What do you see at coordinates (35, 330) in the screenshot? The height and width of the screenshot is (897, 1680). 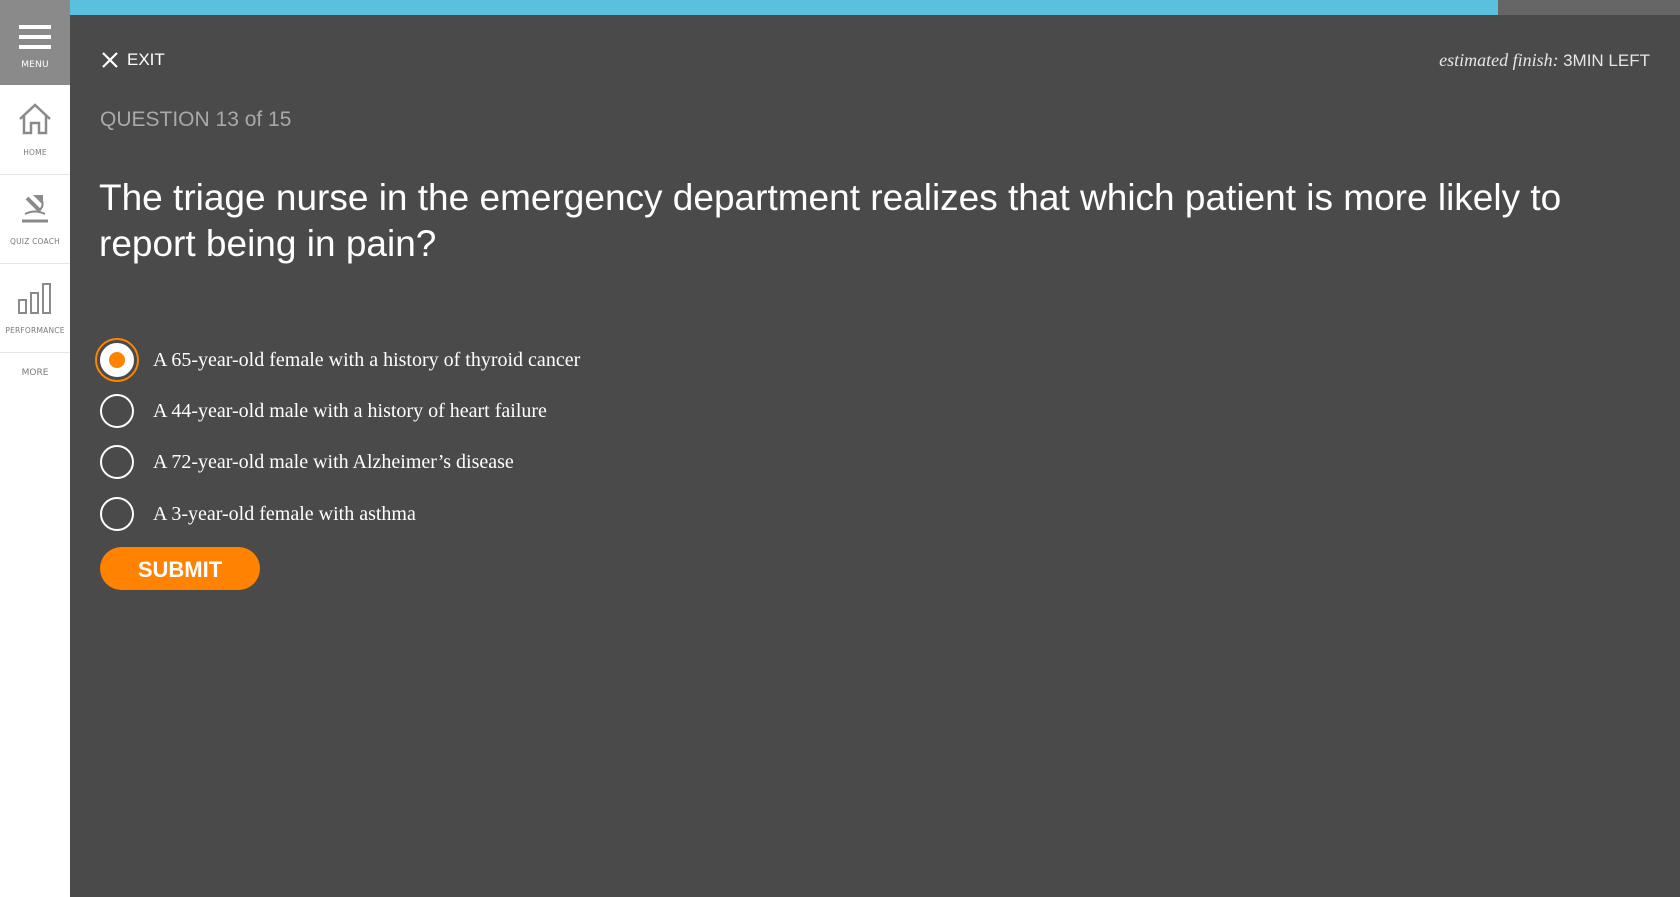 I see `sidebar-item-label: PERFORMANCE` at bounding box center [35, 330].